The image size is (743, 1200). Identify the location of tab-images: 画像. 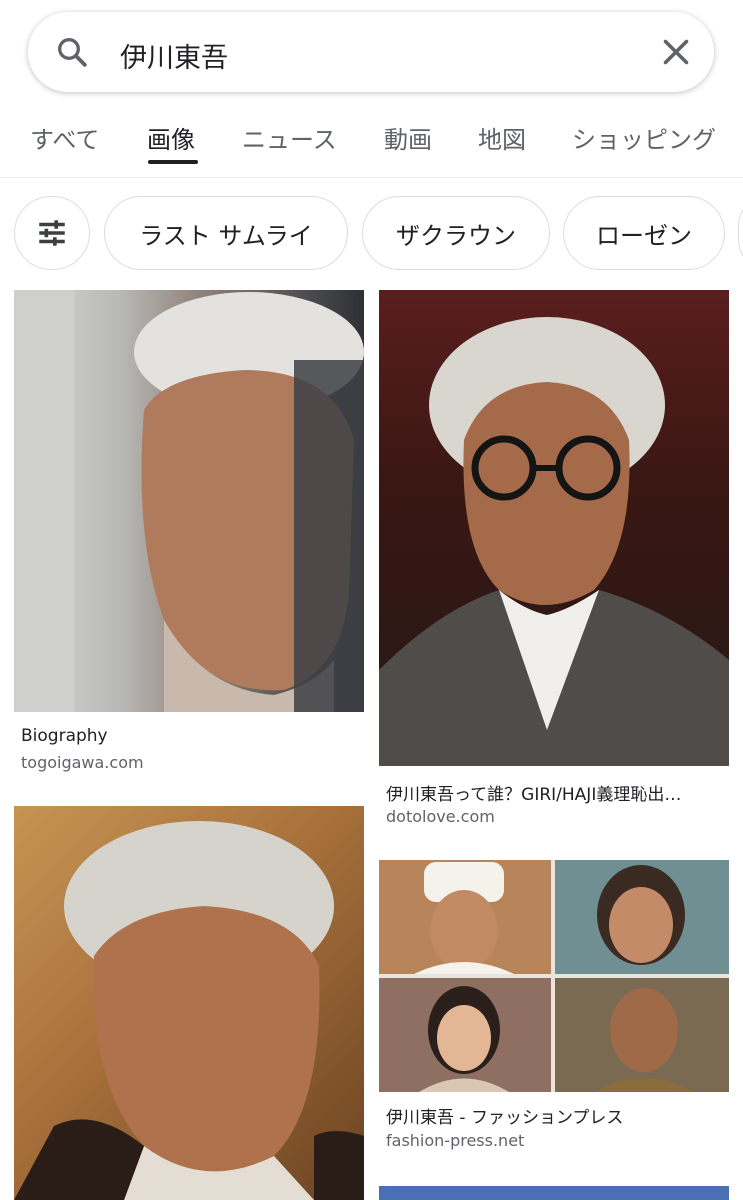
(171, 137).